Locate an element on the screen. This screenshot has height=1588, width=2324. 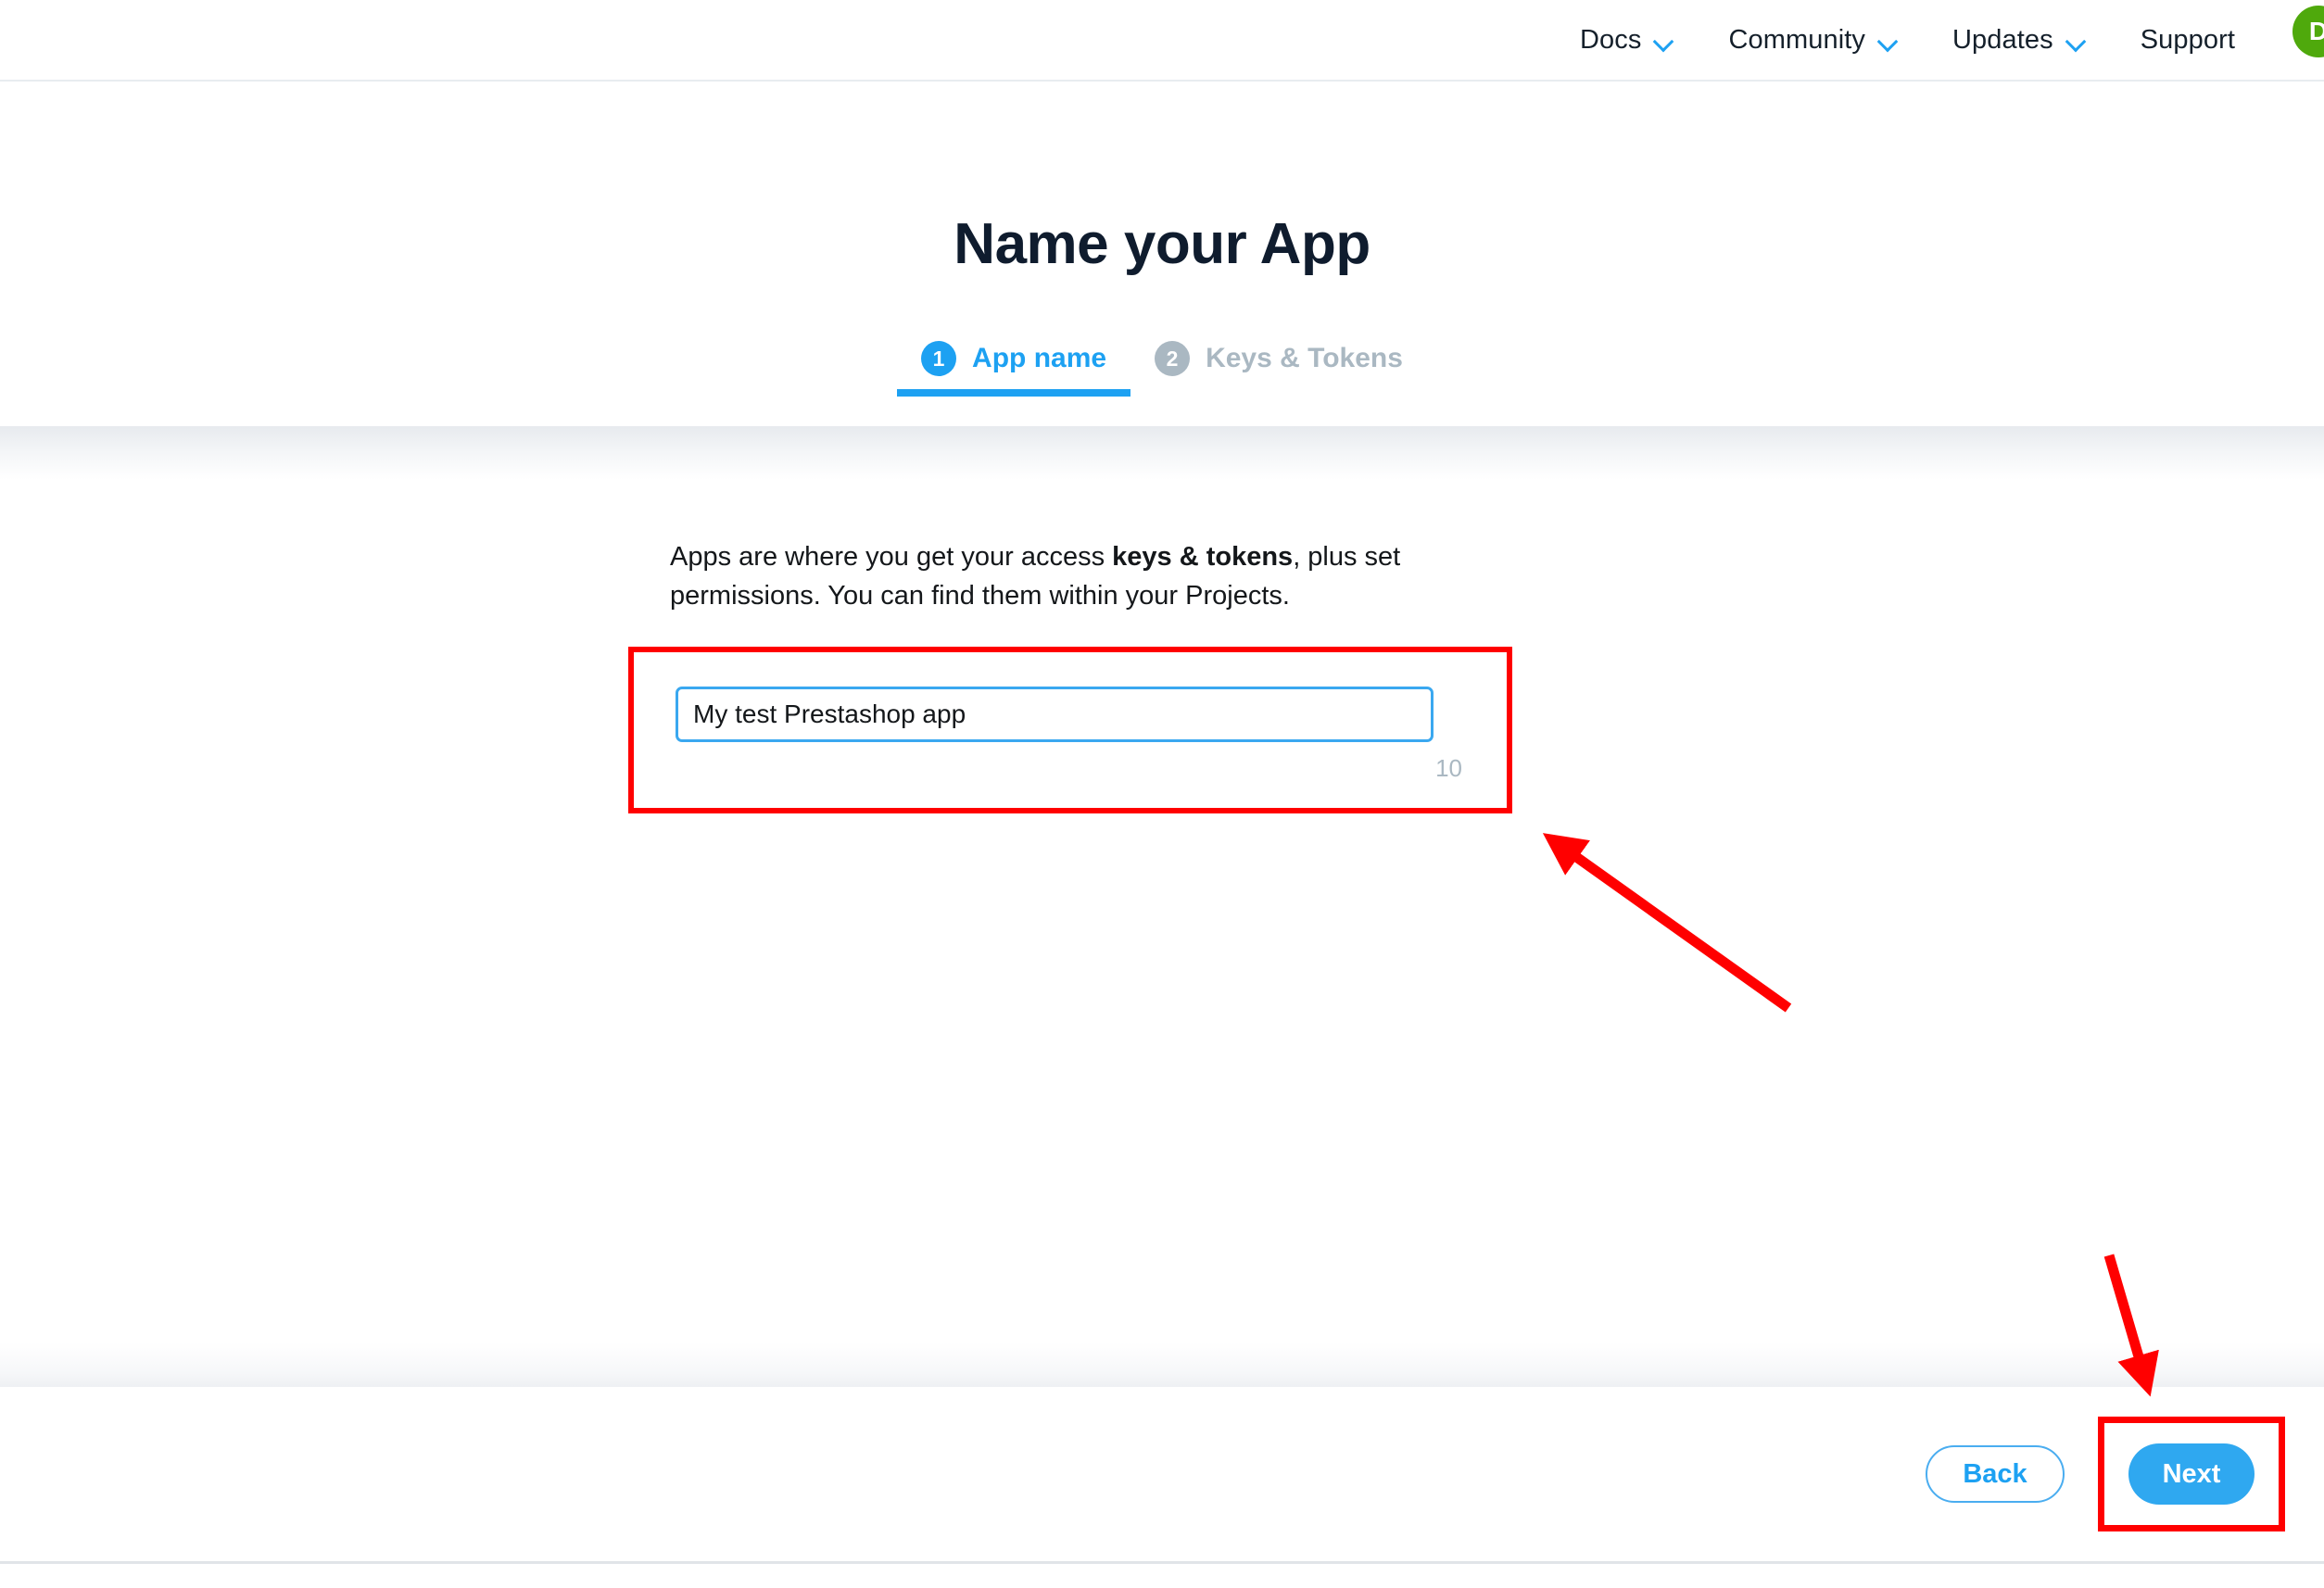
top-header: Docs Community Updates Support D is located at coordinates (1162, 41).